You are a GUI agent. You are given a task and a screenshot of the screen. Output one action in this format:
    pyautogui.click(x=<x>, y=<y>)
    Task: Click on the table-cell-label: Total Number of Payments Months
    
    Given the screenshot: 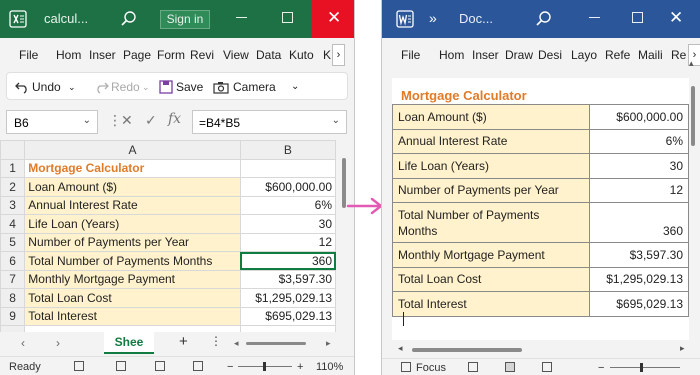 What is the action you would take?
    pyautogui.click(x=491, y=222)
    